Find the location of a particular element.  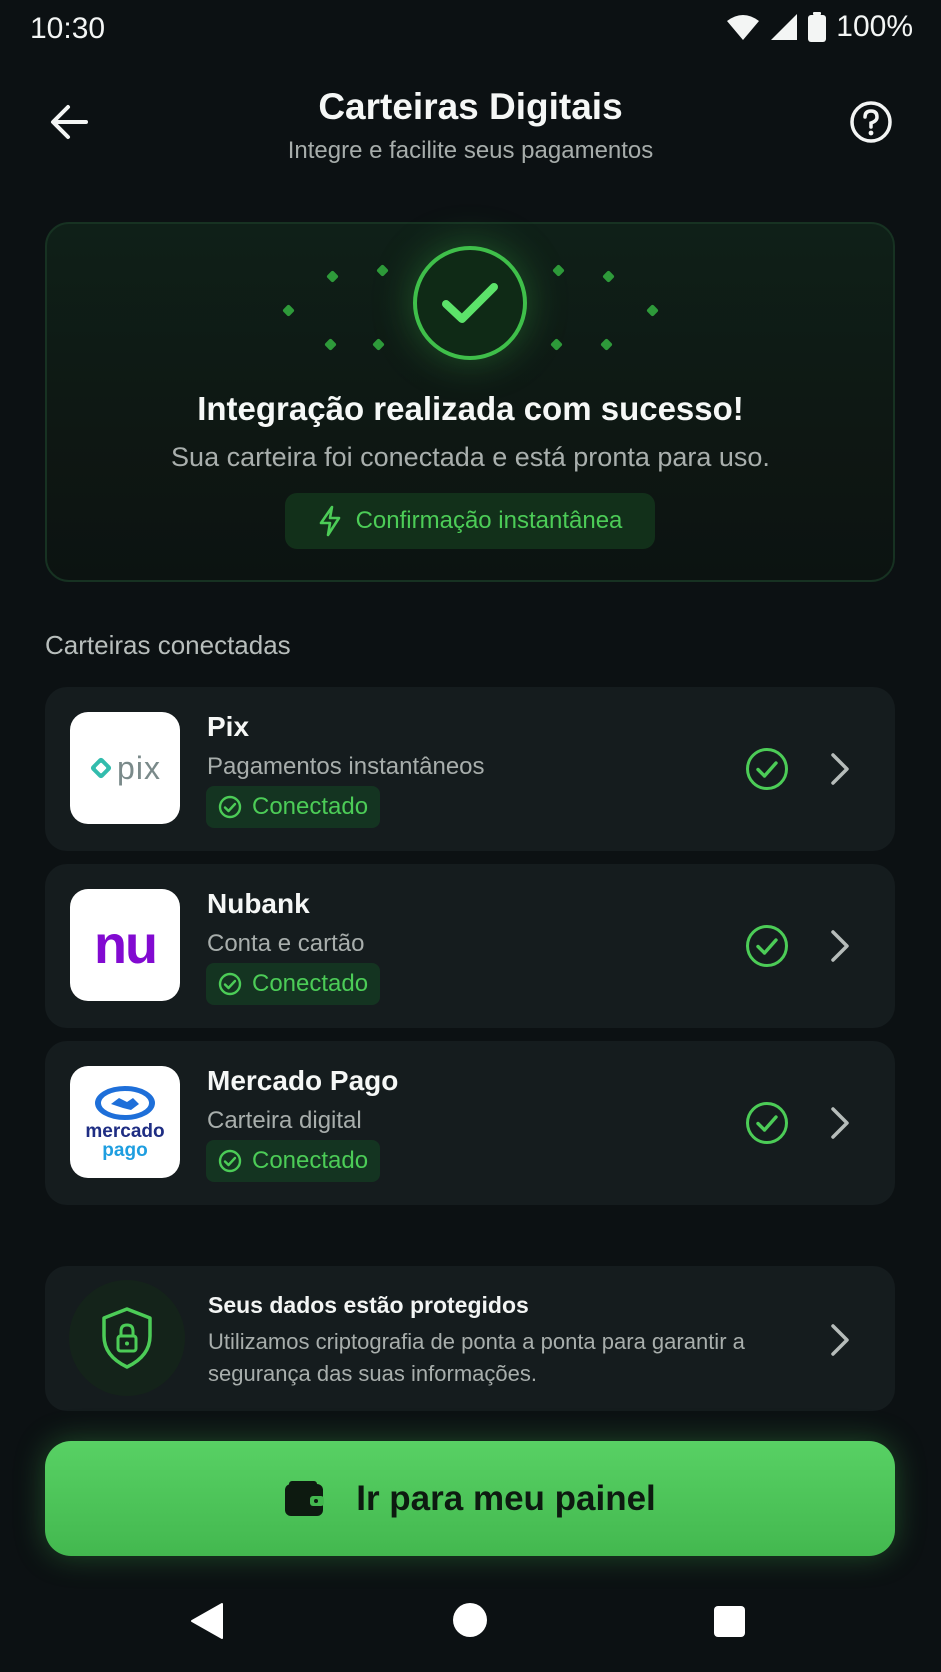

question-circle-icon is located at coordinates (871, 122).